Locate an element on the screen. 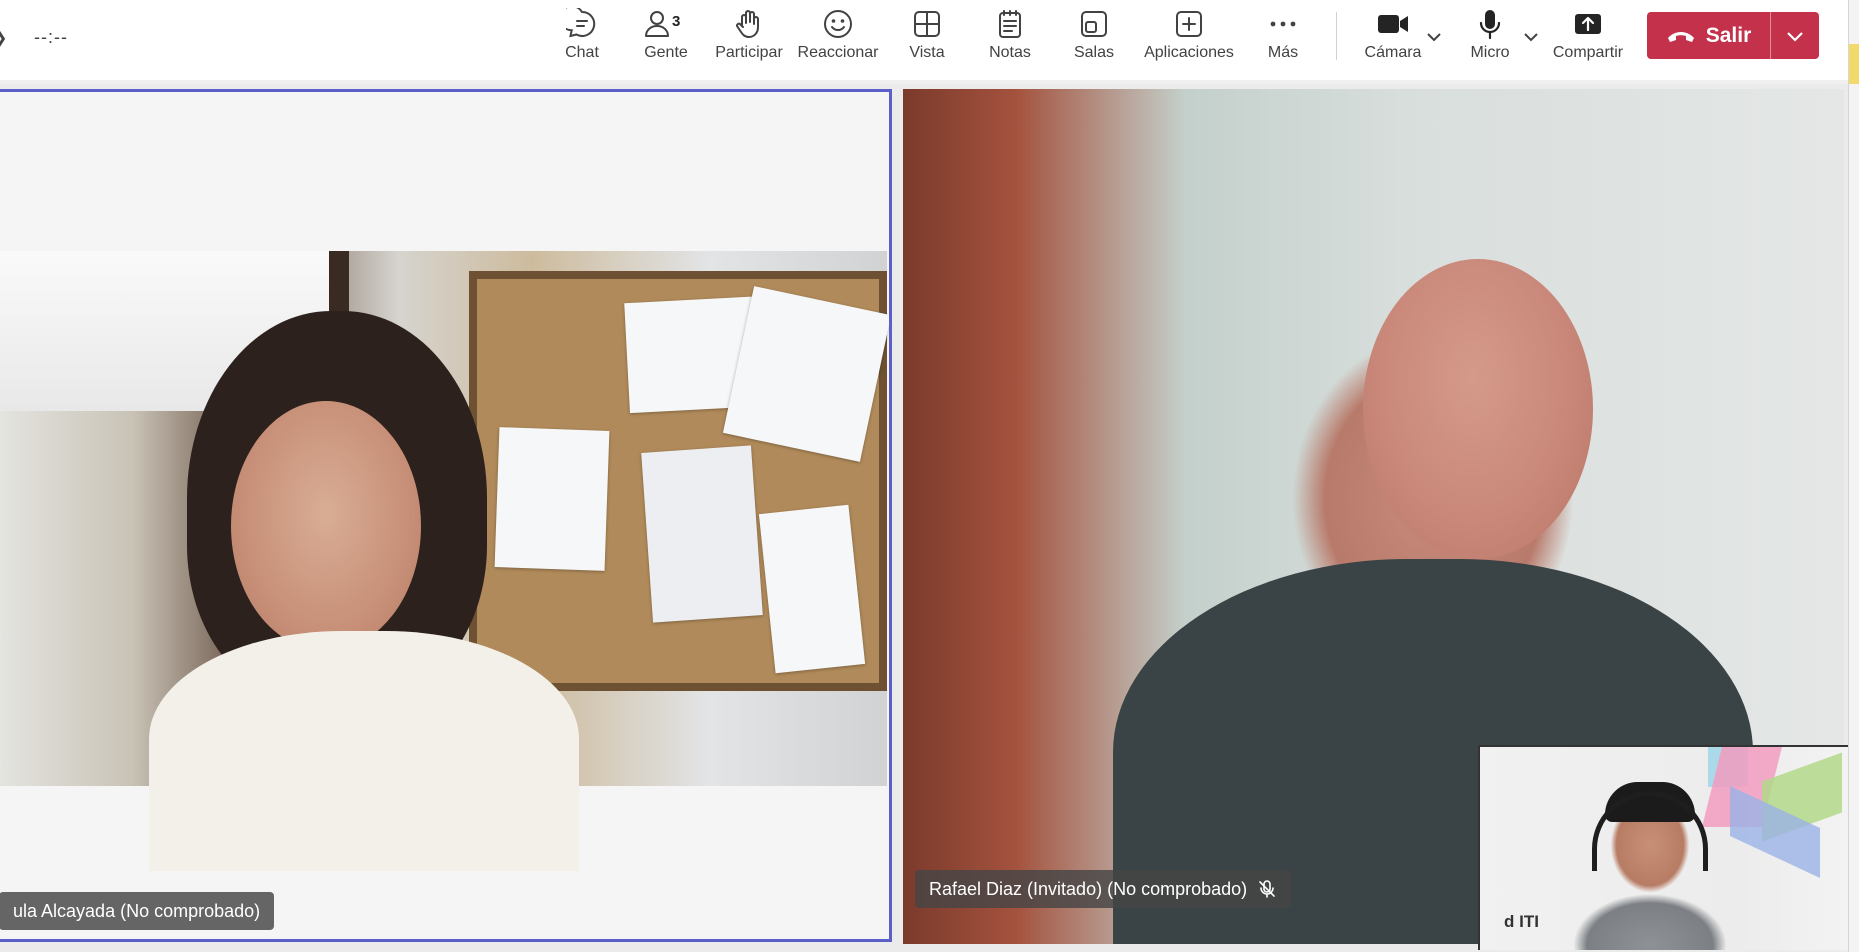 The width and height of the screenshot is (1859, 952). notes-icon is located at coordinates (1010, 24).